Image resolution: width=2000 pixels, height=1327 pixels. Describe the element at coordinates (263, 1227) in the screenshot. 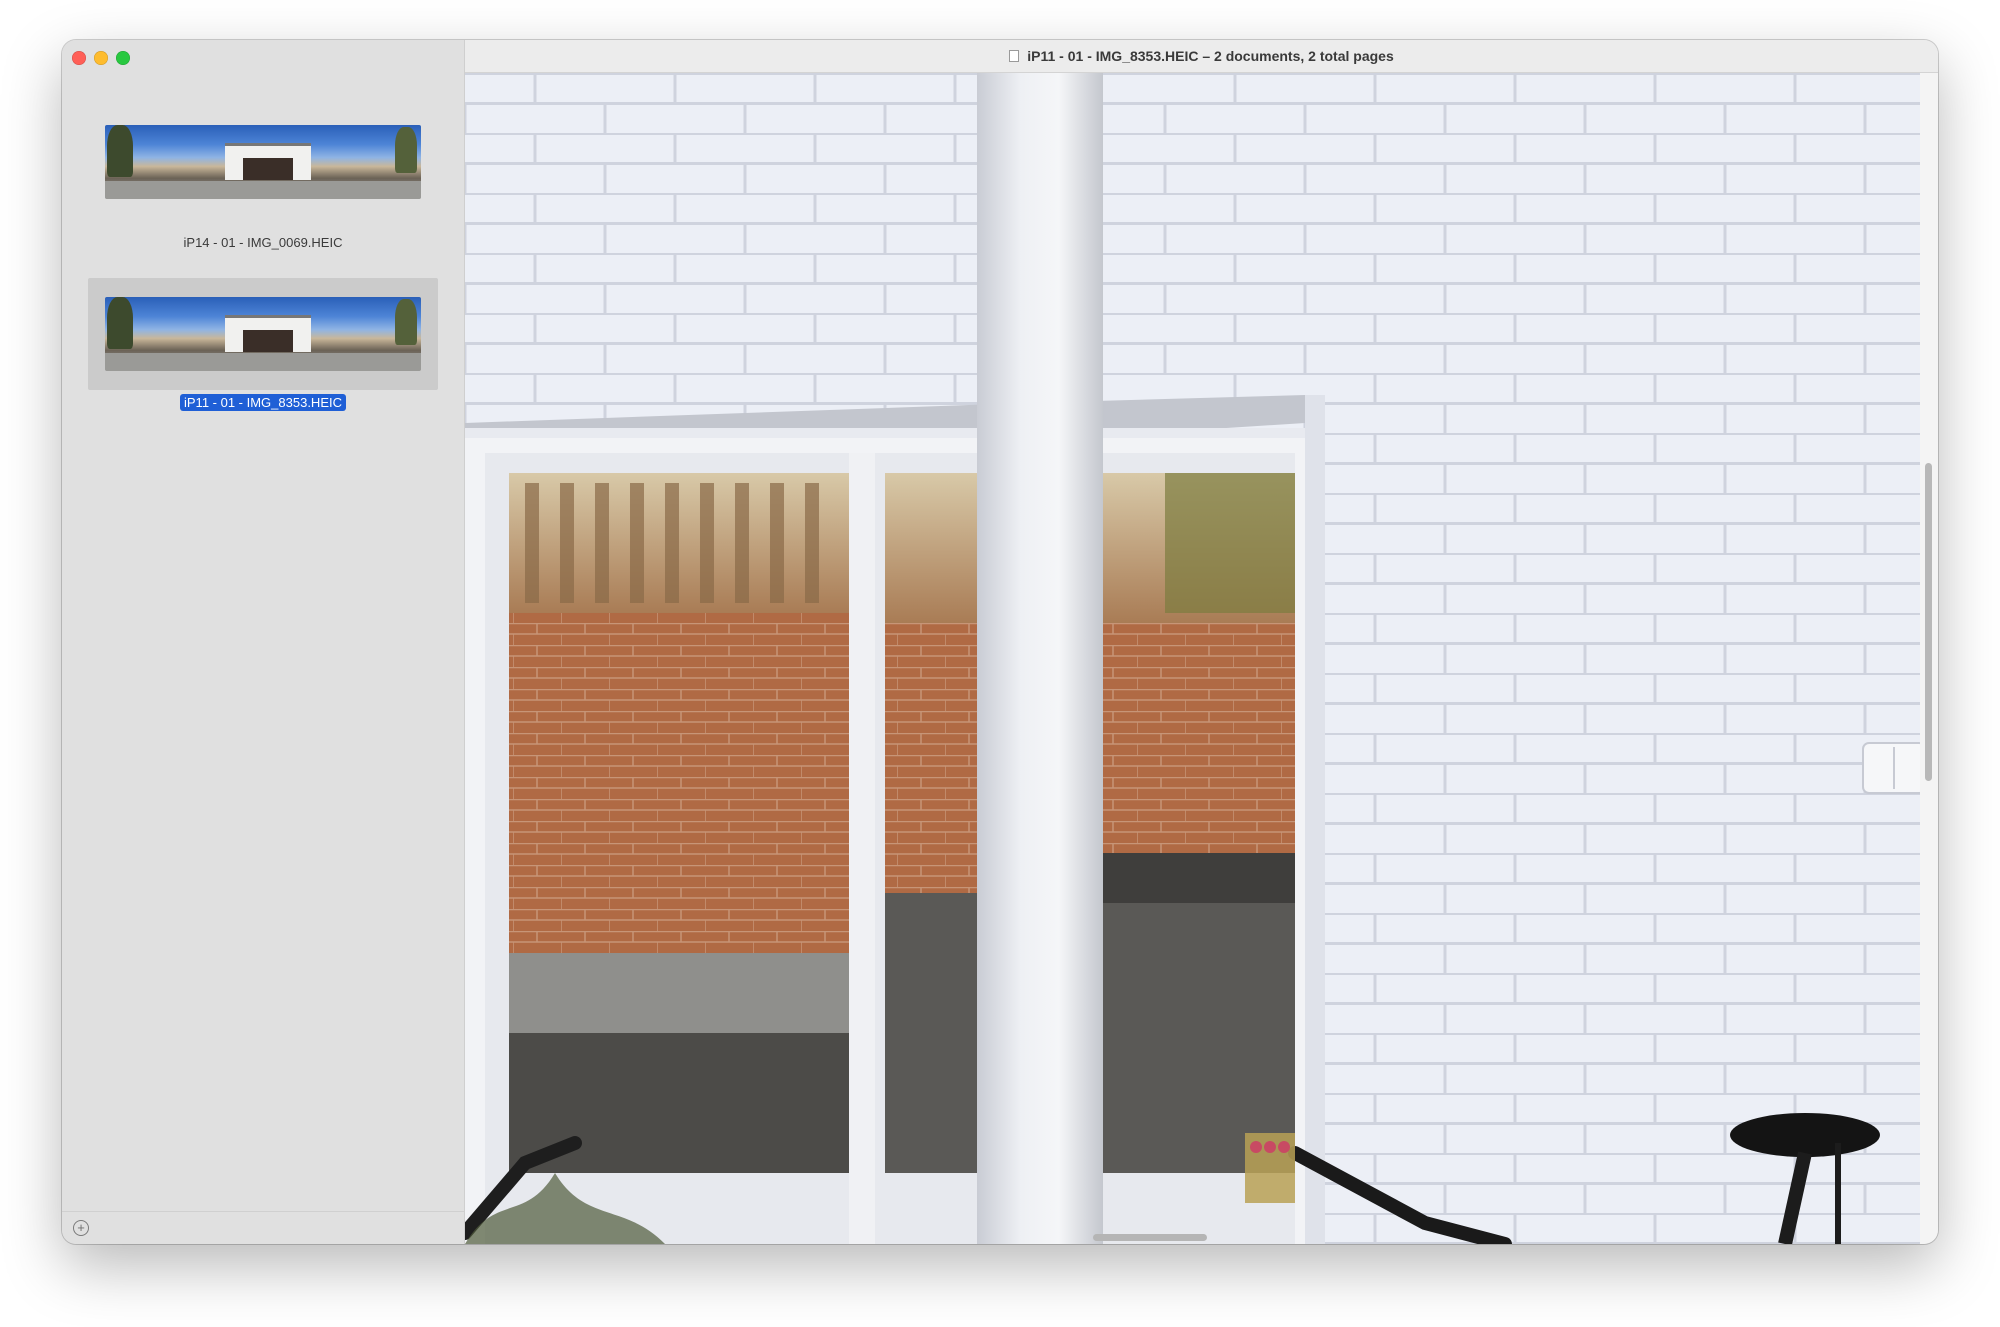

I see `sidebar-footer: +` at that location.